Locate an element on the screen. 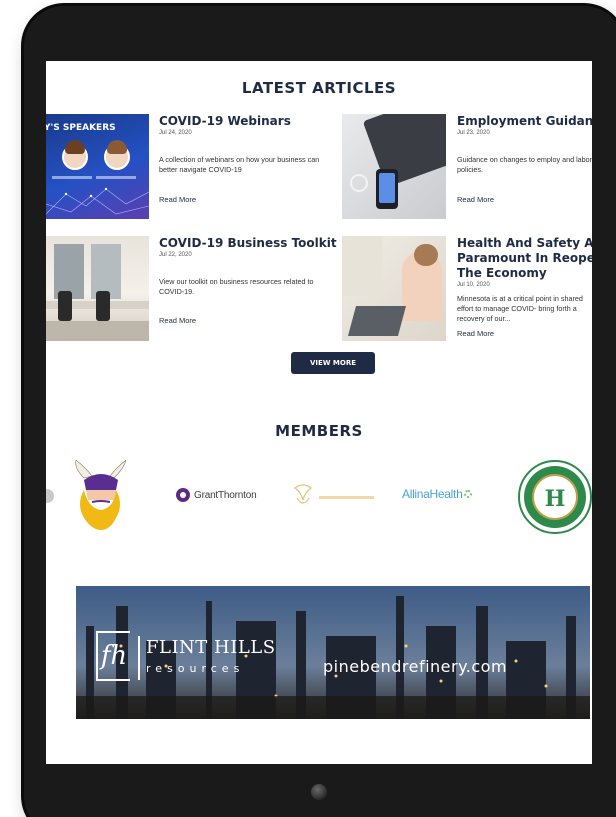  vikings-logo is located at coordinates (101, 496).